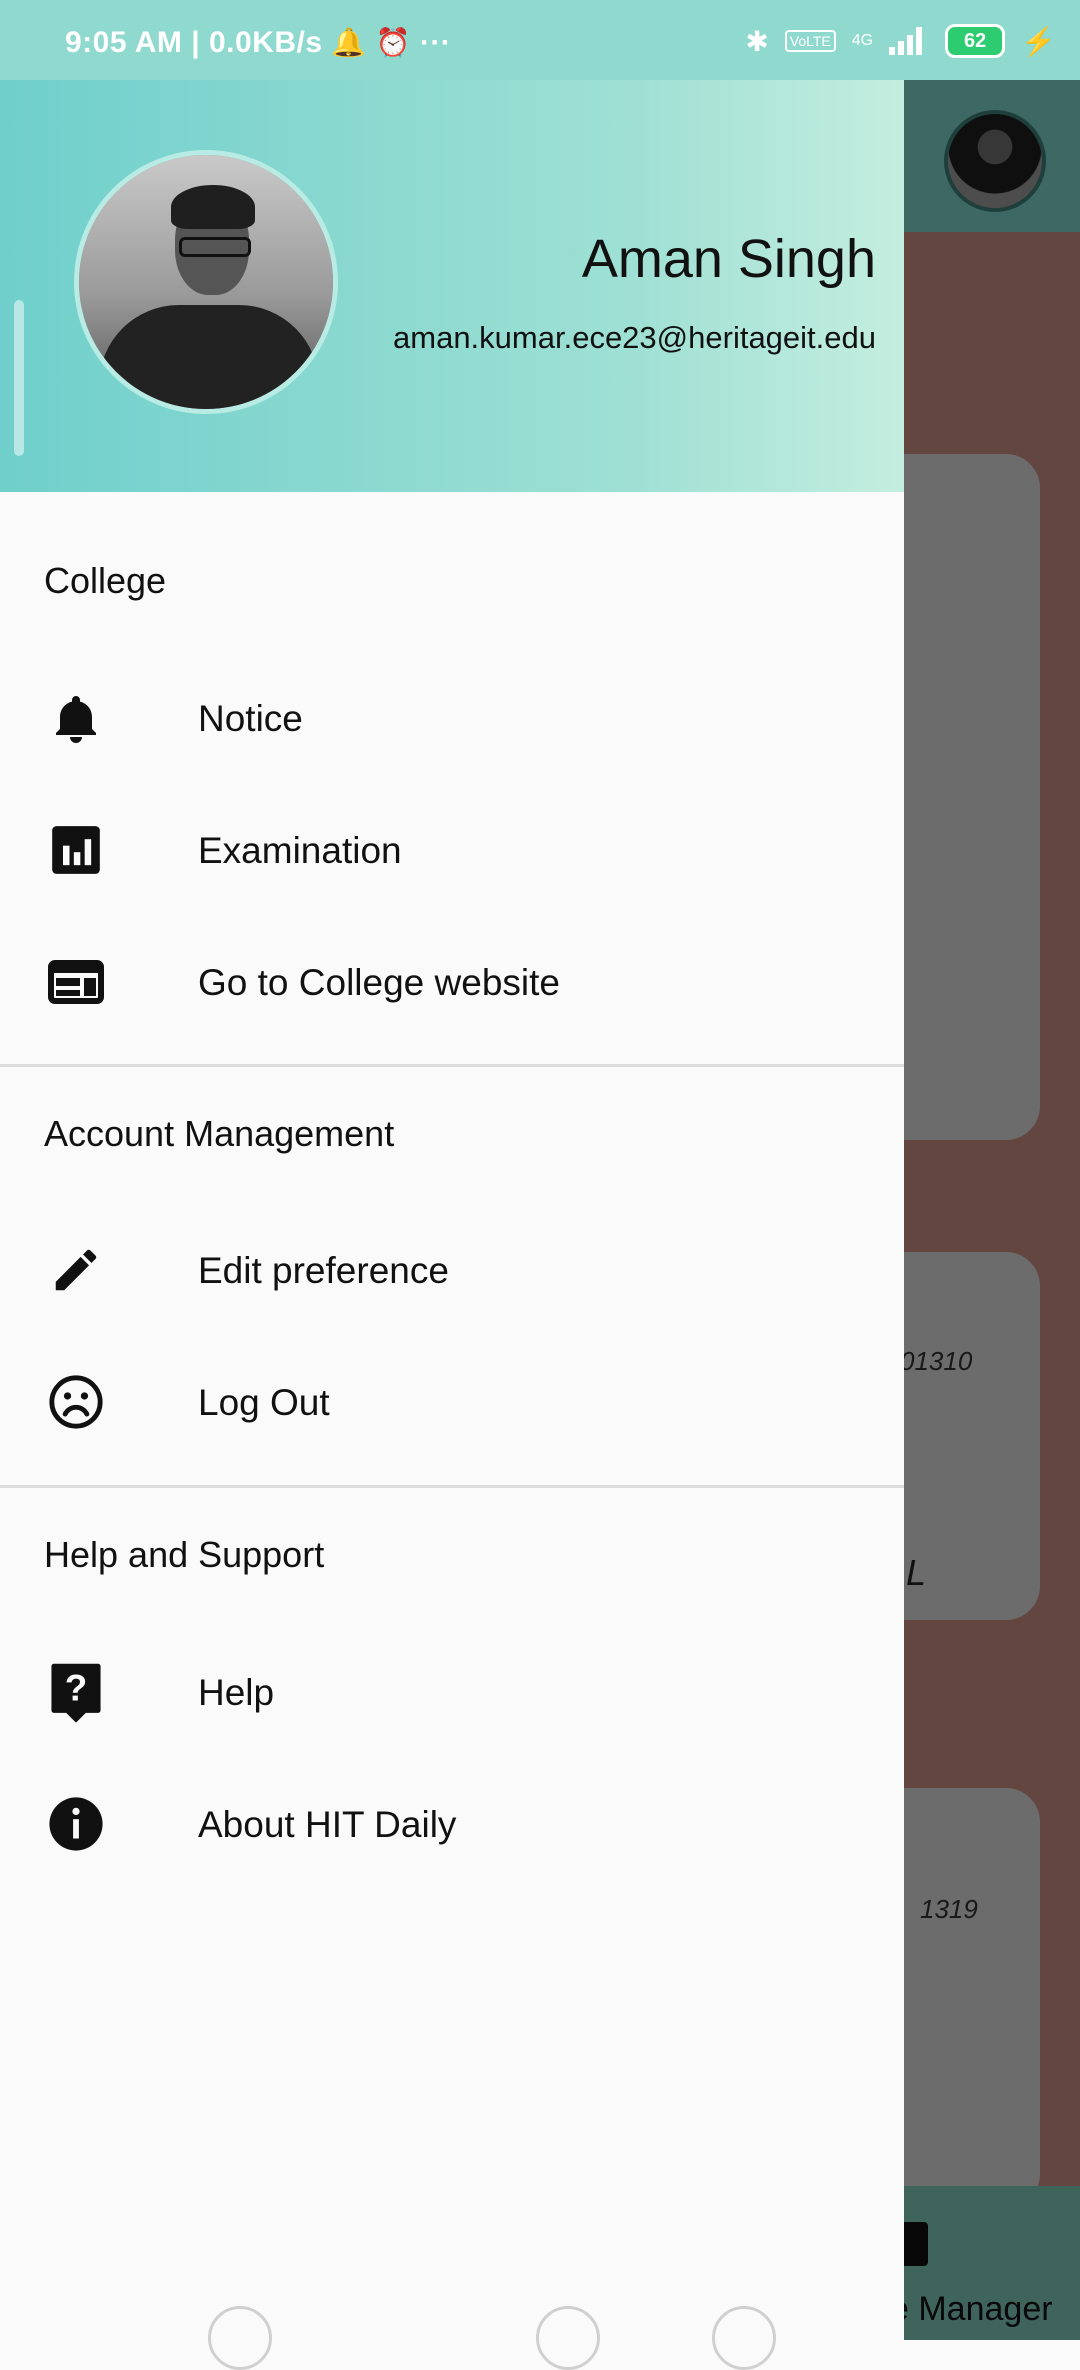 The image size is (1080, 2370). Describe the element at coordinates (236, 1692) in the screenshot. I see `menu-item-label: Help` at that location.